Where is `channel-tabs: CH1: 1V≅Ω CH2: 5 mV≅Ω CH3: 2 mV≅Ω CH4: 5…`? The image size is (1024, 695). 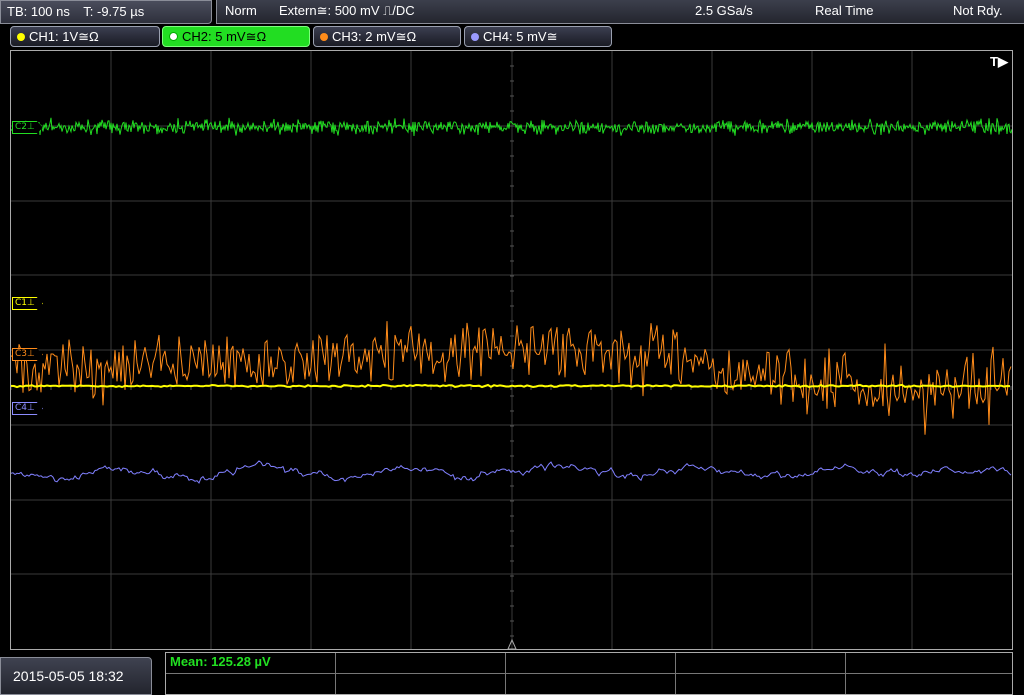 channel-tabs: CH1: 1V≅Ω CH2: 5 mV≅Ω CH3: 2 mV≅Ω CH4: 5… is located at coordinates (512, 37).